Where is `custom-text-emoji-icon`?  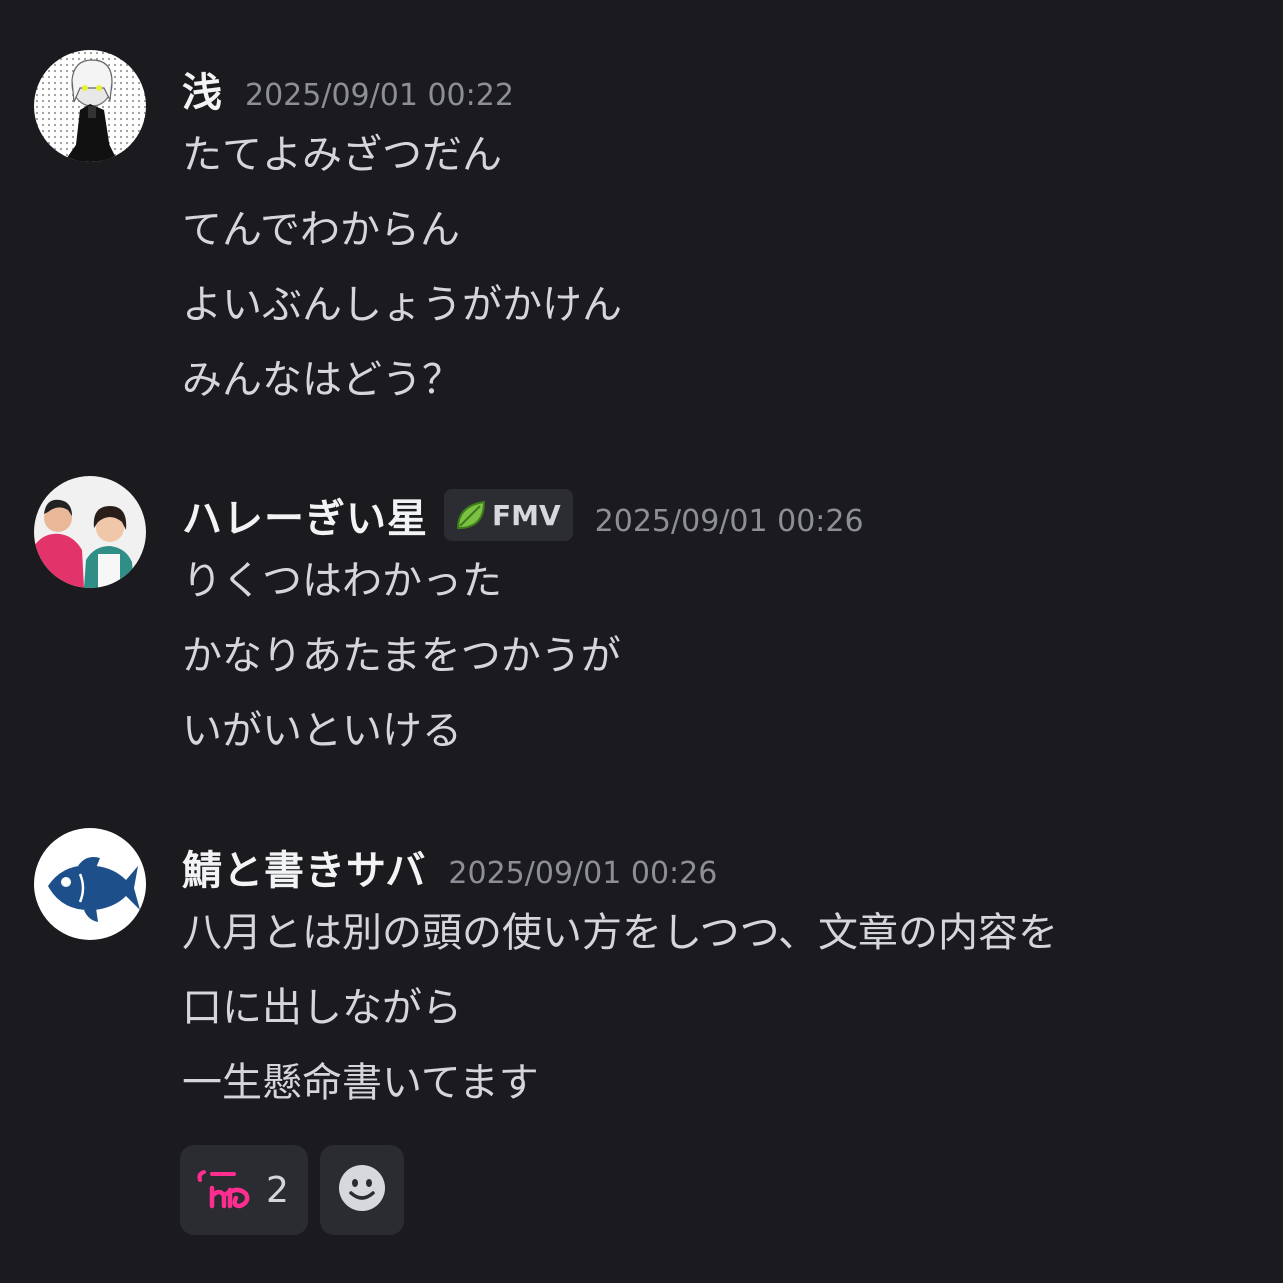 custom-text-emoji-icon is located at coordinates (223, 1190).